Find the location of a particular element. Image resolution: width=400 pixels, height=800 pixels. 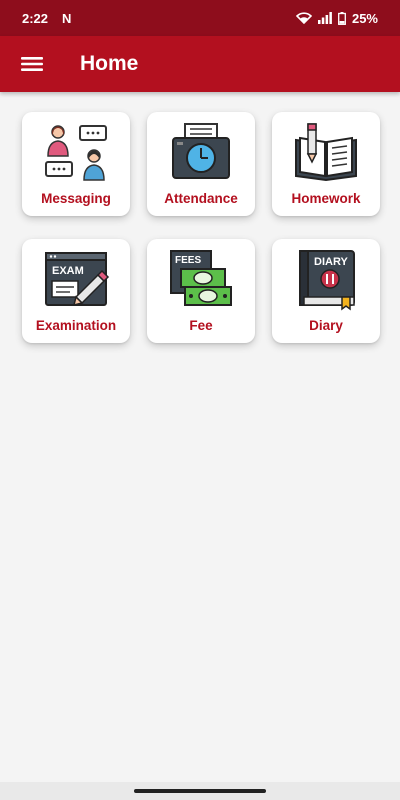

signal-icon is located at coordinates (324, 18).